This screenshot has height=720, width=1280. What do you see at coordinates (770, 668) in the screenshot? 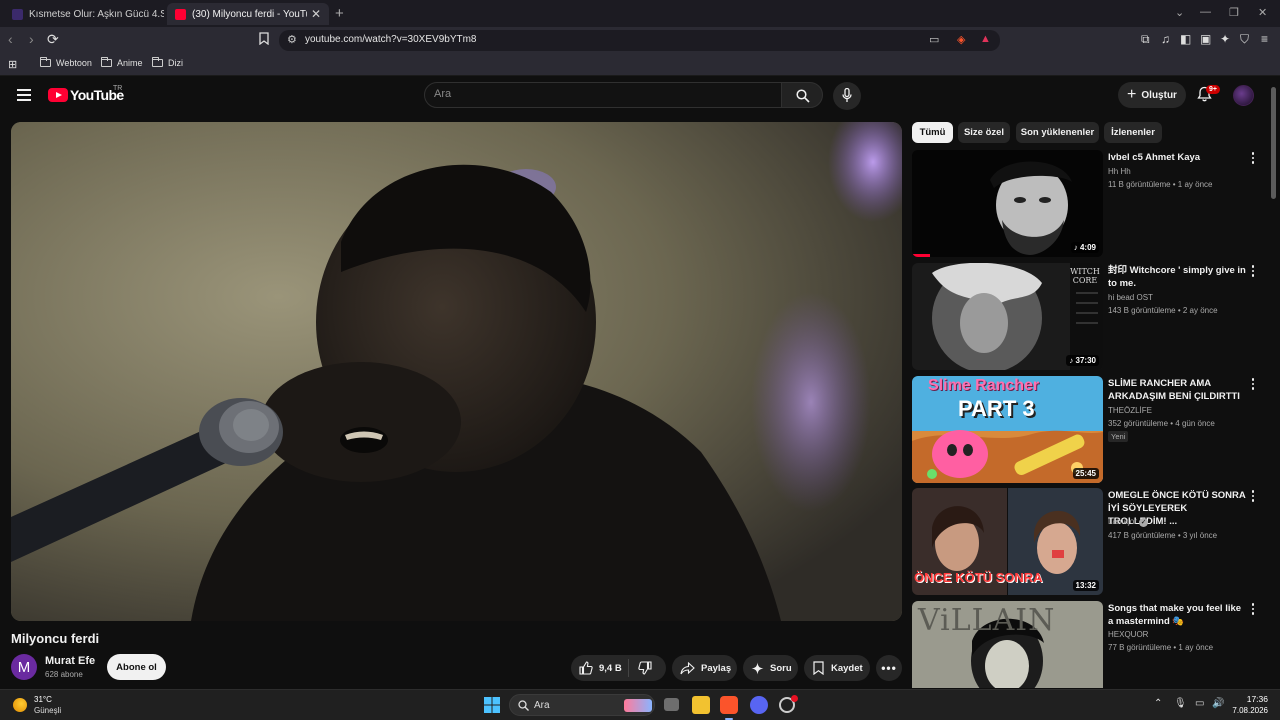
I see `ask-button: Soru` at bounding box center [770, 668].